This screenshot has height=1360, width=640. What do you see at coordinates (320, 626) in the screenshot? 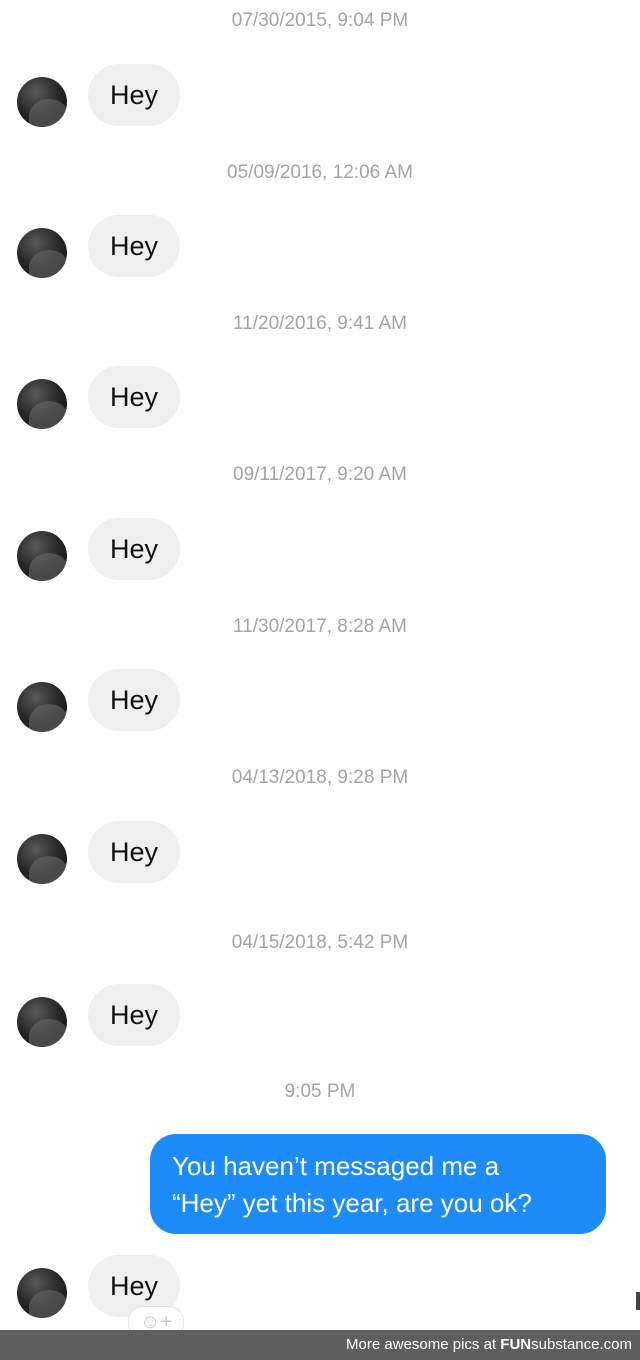
I see `timestamp: 11/30/2017, 8:28 AM` at bounding box center [320, 626].